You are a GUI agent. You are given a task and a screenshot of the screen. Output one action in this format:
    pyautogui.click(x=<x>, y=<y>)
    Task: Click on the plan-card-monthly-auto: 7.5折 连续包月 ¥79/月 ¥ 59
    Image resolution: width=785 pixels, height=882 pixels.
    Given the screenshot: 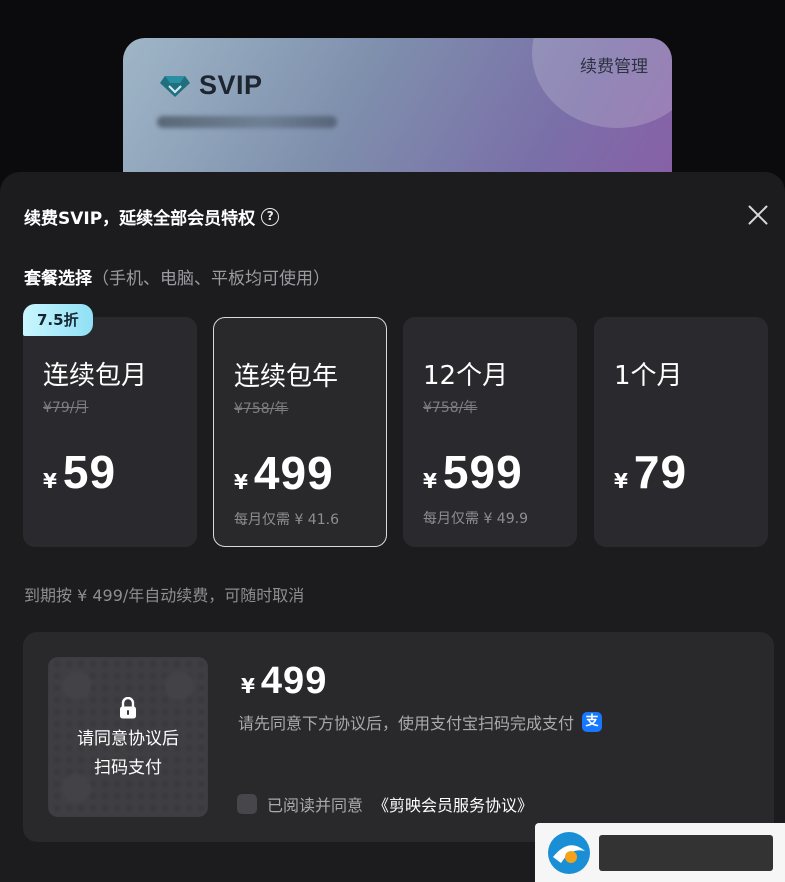 What is the action you would take?
    pyautogui.click(x=110, y=425)
    